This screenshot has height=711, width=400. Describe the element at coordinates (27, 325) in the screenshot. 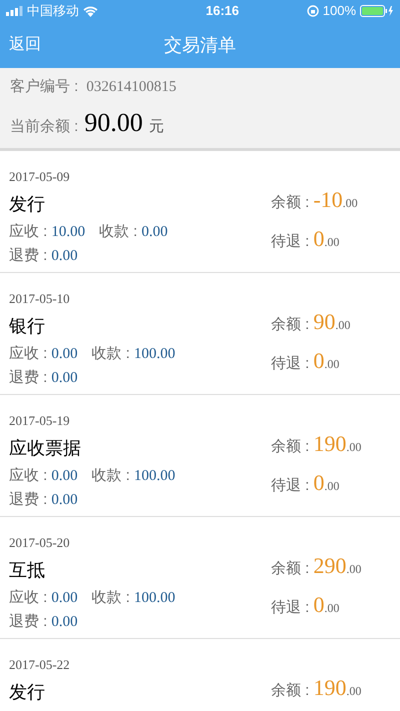

I see `transaction-title: 银行` at that location.